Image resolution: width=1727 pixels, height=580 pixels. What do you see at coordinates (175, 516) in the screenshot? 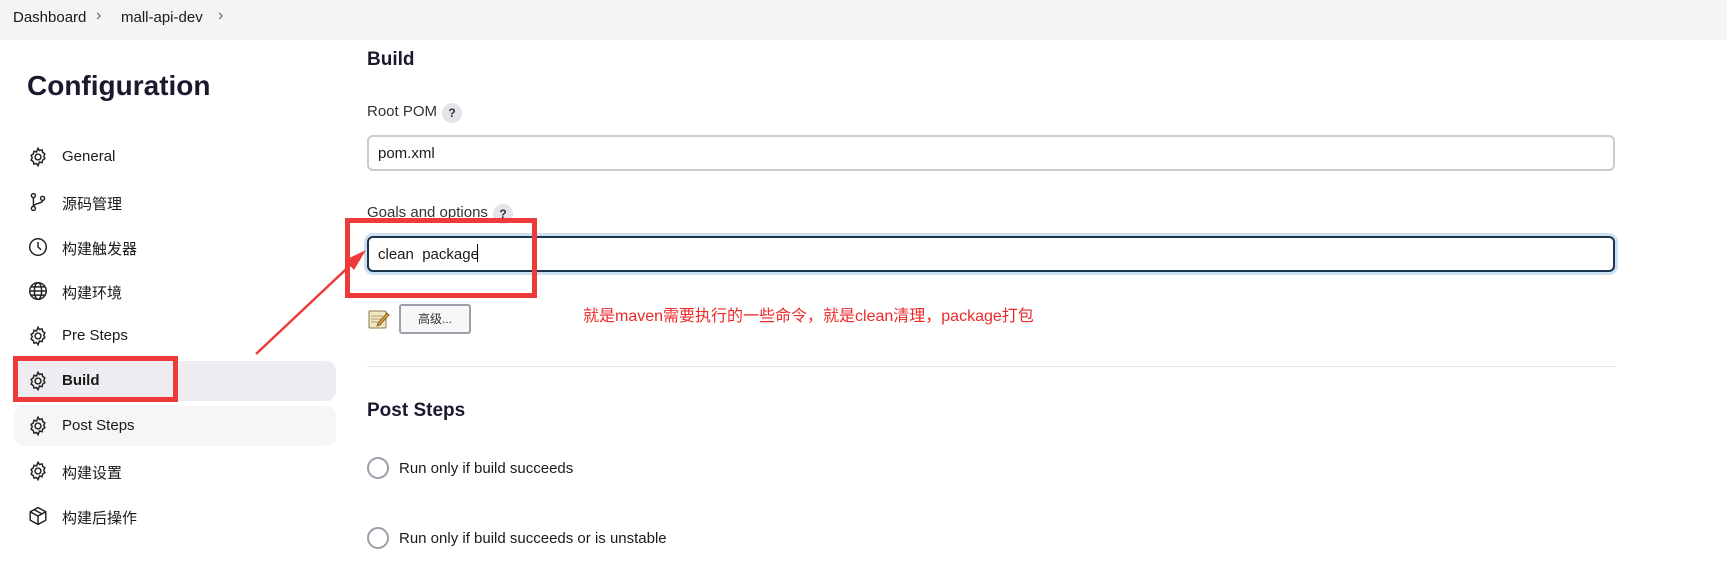
I see `sidebar-item-post-build-actions: 构建后操作` at bounding box center [175, 516].